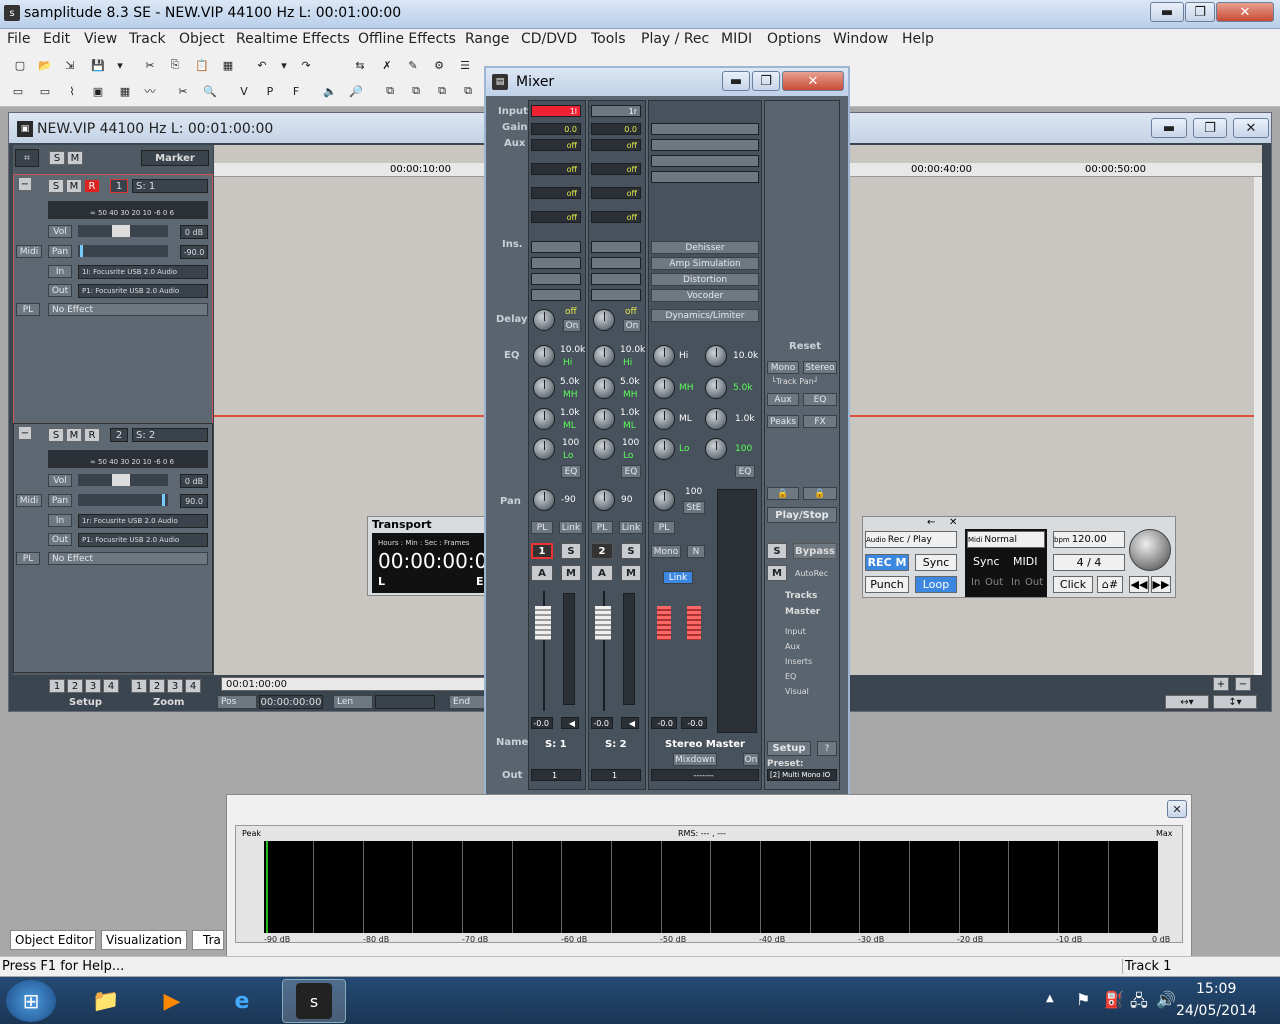  Describe the element at coordinates (664, 356) in the screenshot. I see `master-eq-hi-knob` at that location.